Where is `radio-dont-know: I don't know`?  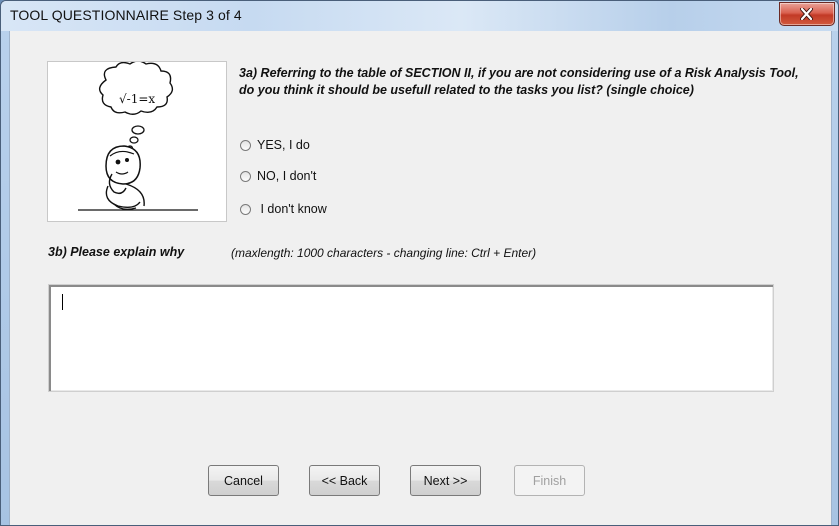 radio-dont-know: I don't know is located at coordinates (283, 209).